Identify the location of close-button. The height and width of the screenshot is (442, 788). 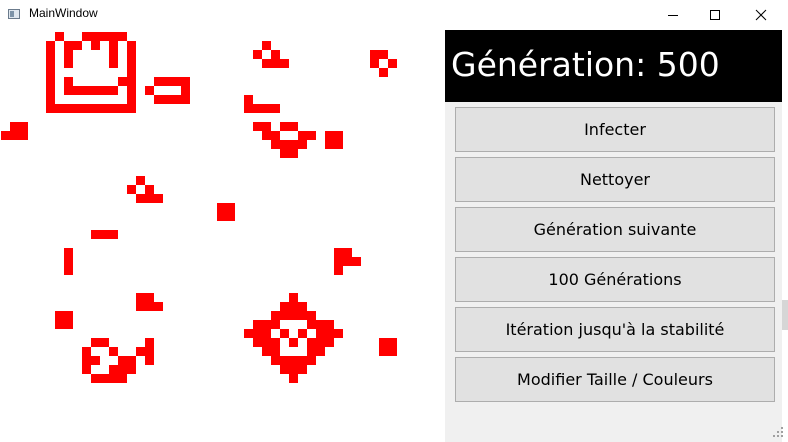
(761, 15).